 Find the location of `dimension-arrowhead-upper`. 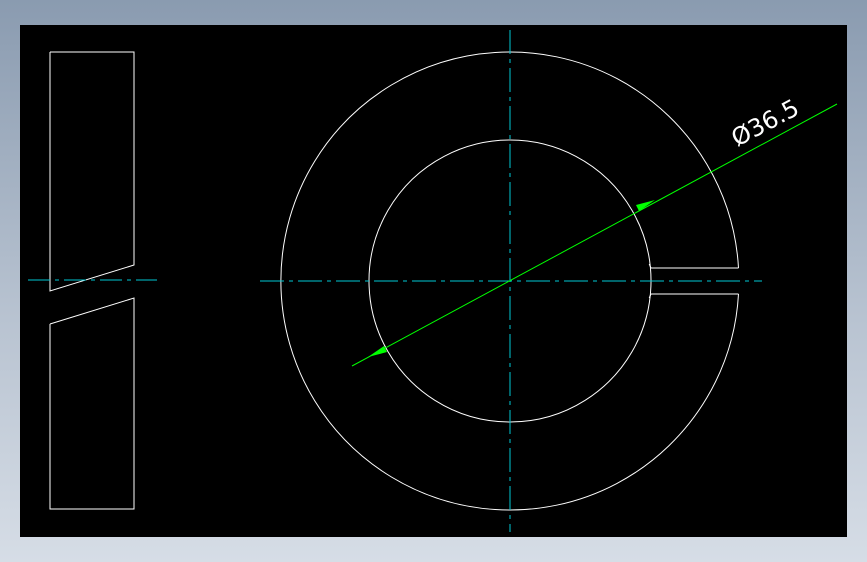

dimension-arrowhead-upper is located at coordinates (645, 205).